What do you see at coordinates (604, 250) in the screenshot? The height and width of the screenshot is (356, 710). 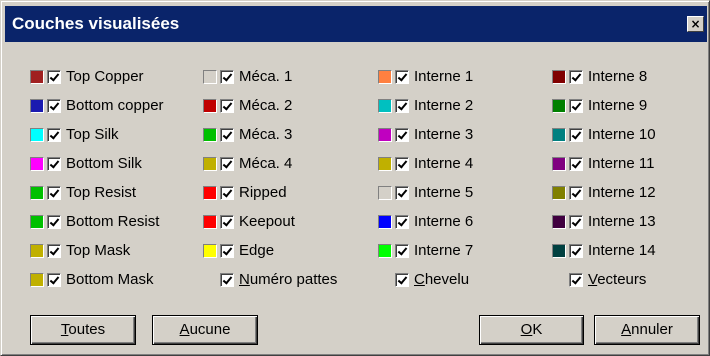 I see `layer-item-interne-14: Interne 14` at bounding box center [604, 250].